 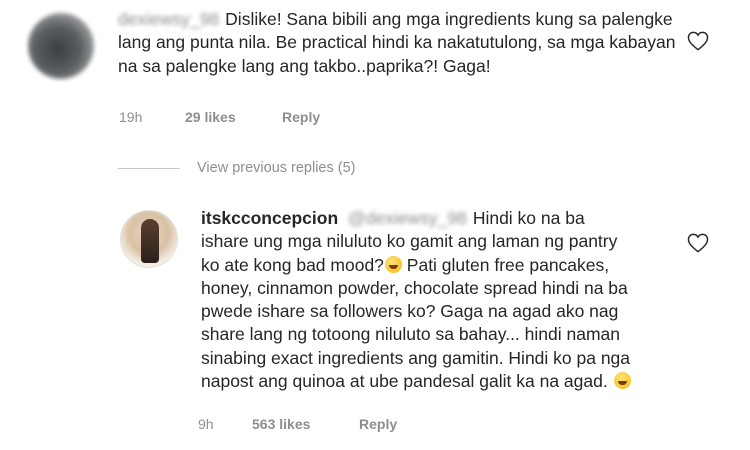 I want to click on comment-1-reply-button: Reply, so click(x=301, y=117).